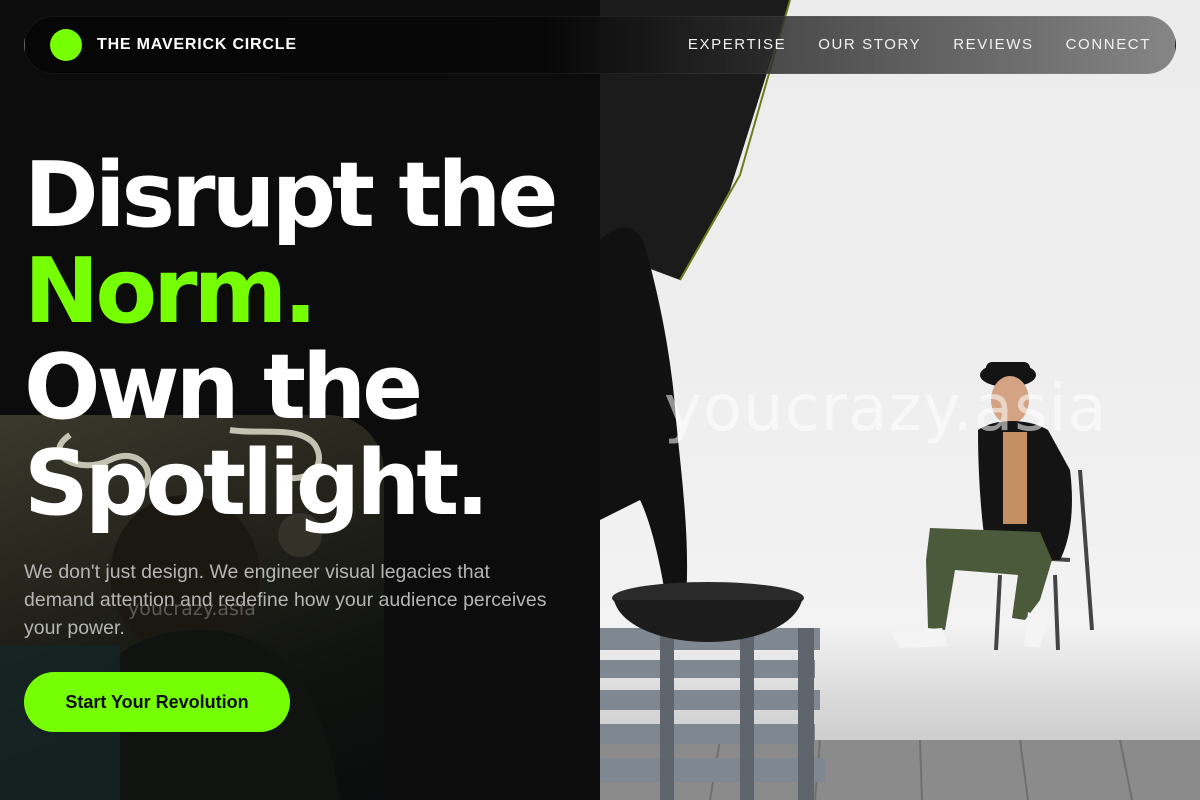  Describe the element at coordinates (257, 483) in the screenshot. I see `headline-line-4: Spotlight.` at that location.